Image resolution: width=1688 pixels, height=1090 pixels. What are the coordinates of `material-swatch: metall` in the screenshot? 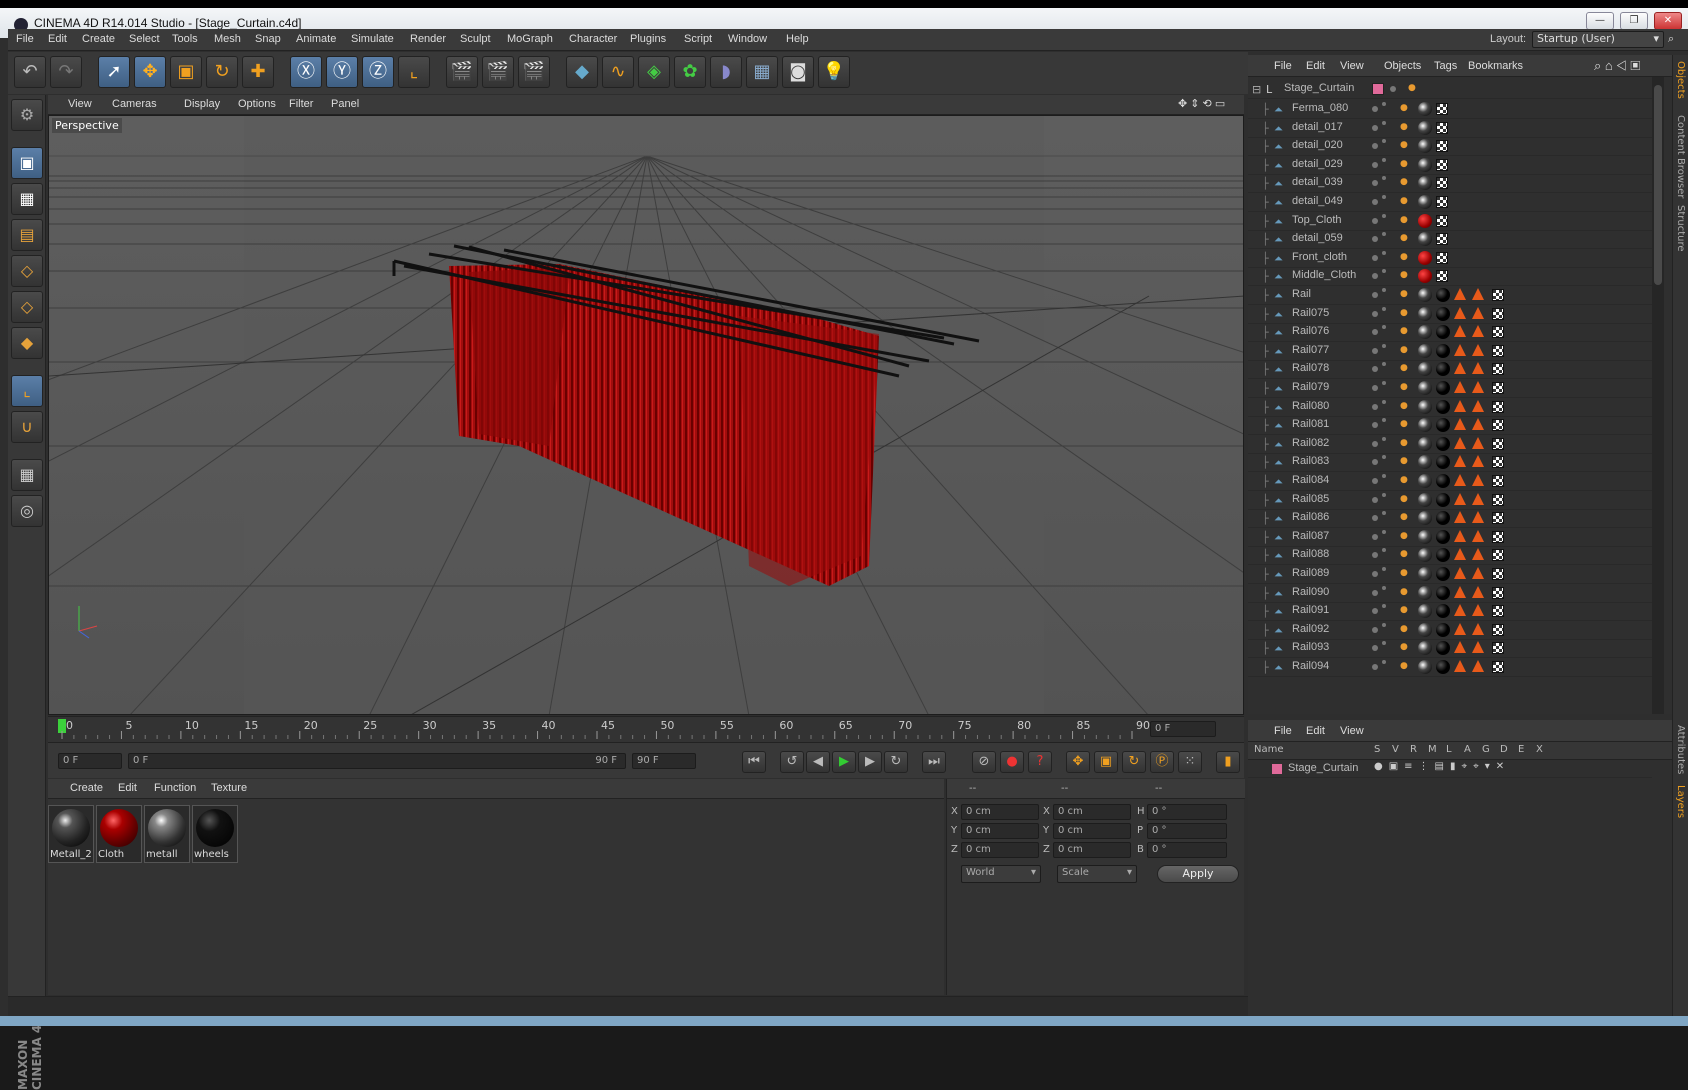 It's located at (167, 834).